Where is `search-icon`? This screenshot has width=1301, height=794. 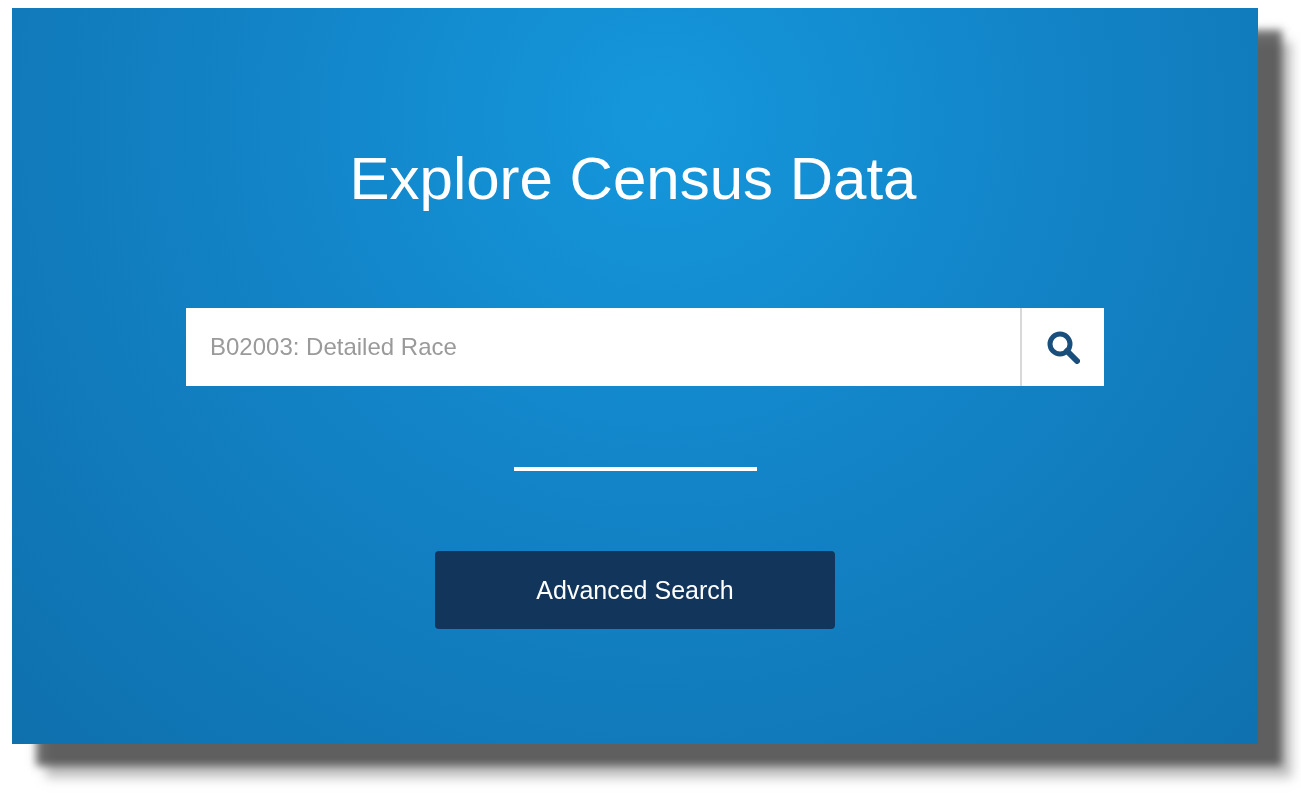
search-icon is located at coordinates (1063, 347).